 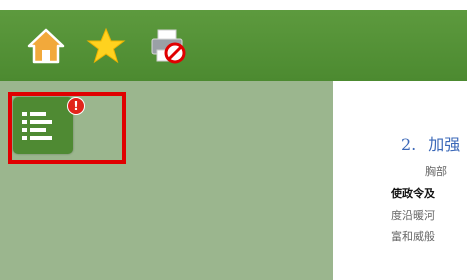 I want to click on document-line: 胸部, so click(x=436, y=171).